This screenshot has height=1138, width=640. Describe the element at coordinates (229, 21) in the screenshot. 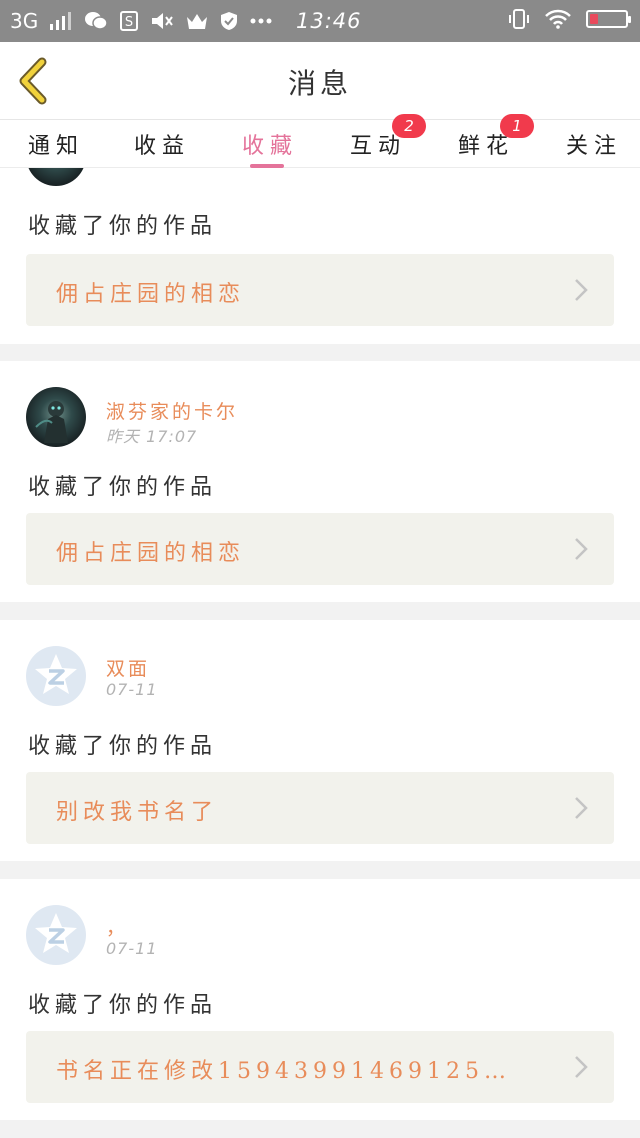

I see `shield-icon` at that location.